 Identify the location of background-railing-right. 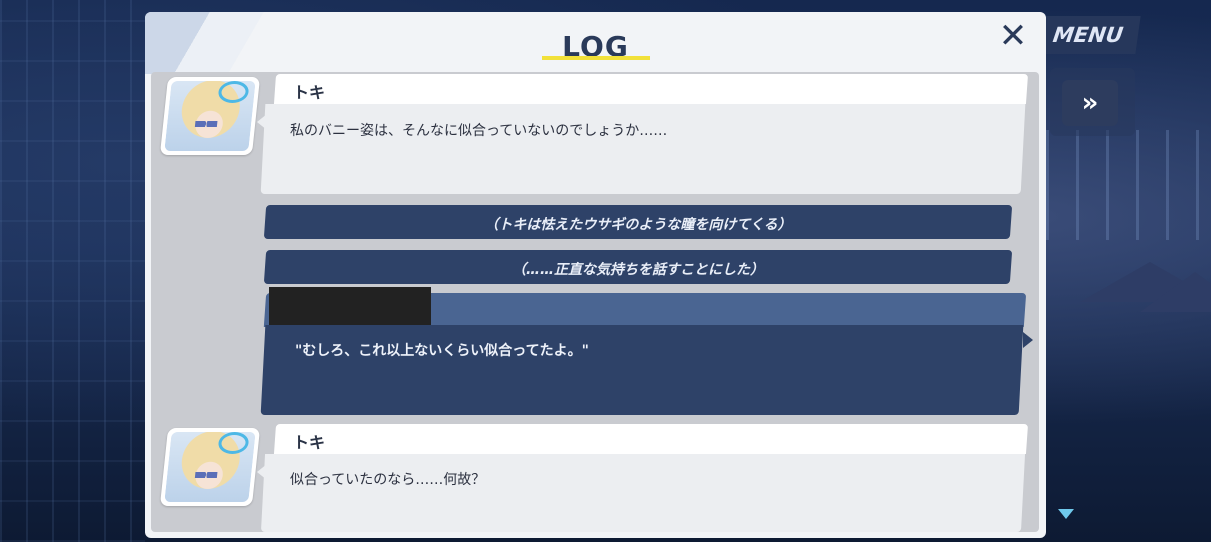
(1128, 185).